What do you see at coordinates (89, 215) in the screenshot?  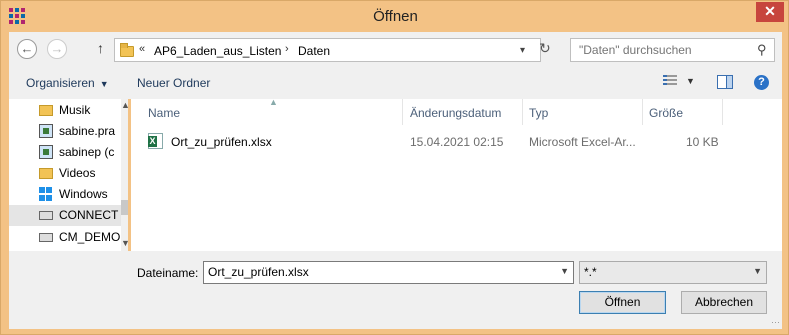 I see `sidebar-item-label: CONNECT` at bounding box center [89, 215].